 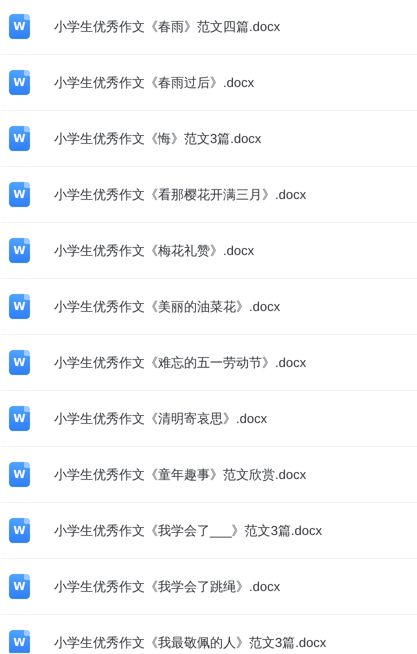 I want to click on file-row: W 小学生优秀作文《美丽的油菜花》.docx, so click(x=209, y=307).